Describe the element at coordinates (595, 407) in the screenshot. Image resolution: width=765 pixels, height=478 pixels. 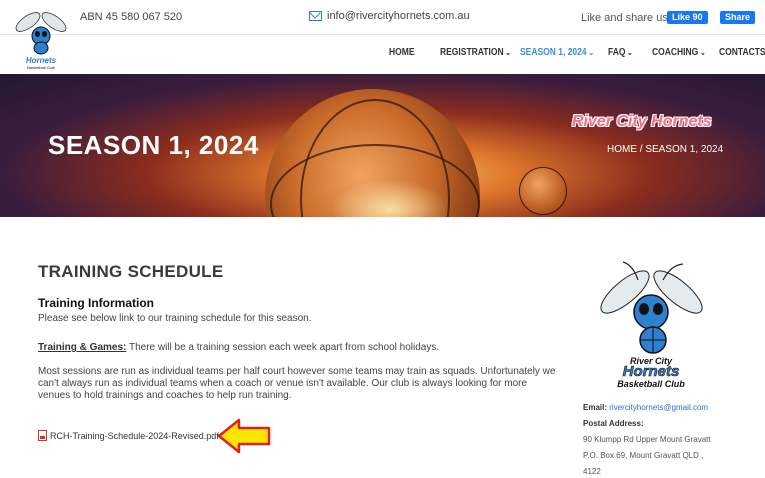
I see `email-label: Email:` at that location.